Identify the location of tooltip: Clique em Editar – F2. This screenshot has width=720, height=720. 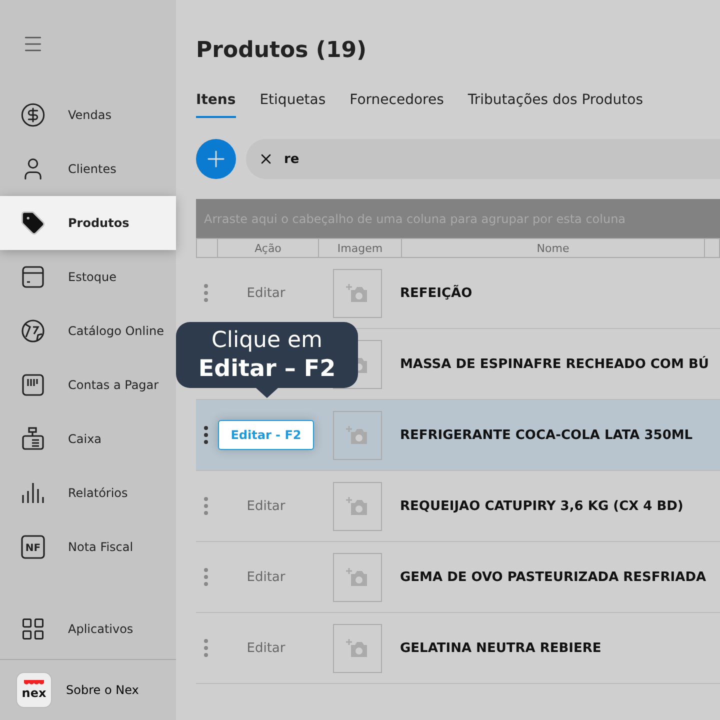
(267, 355).